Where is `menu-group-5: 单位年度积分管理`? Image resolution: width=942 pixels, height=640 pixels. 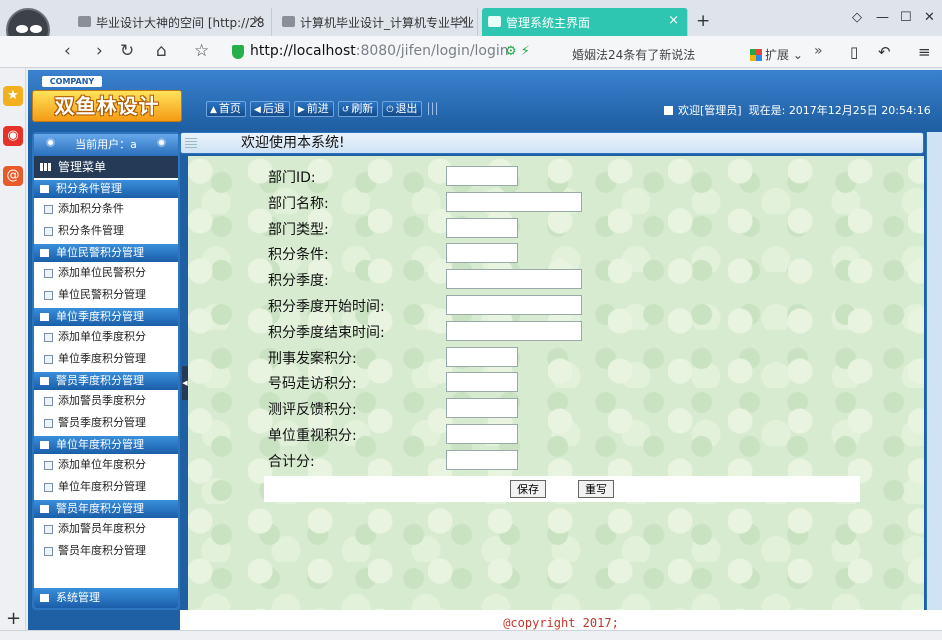
menu-group-5: 单位年度积分管理 is located at coordinates (106, 445).